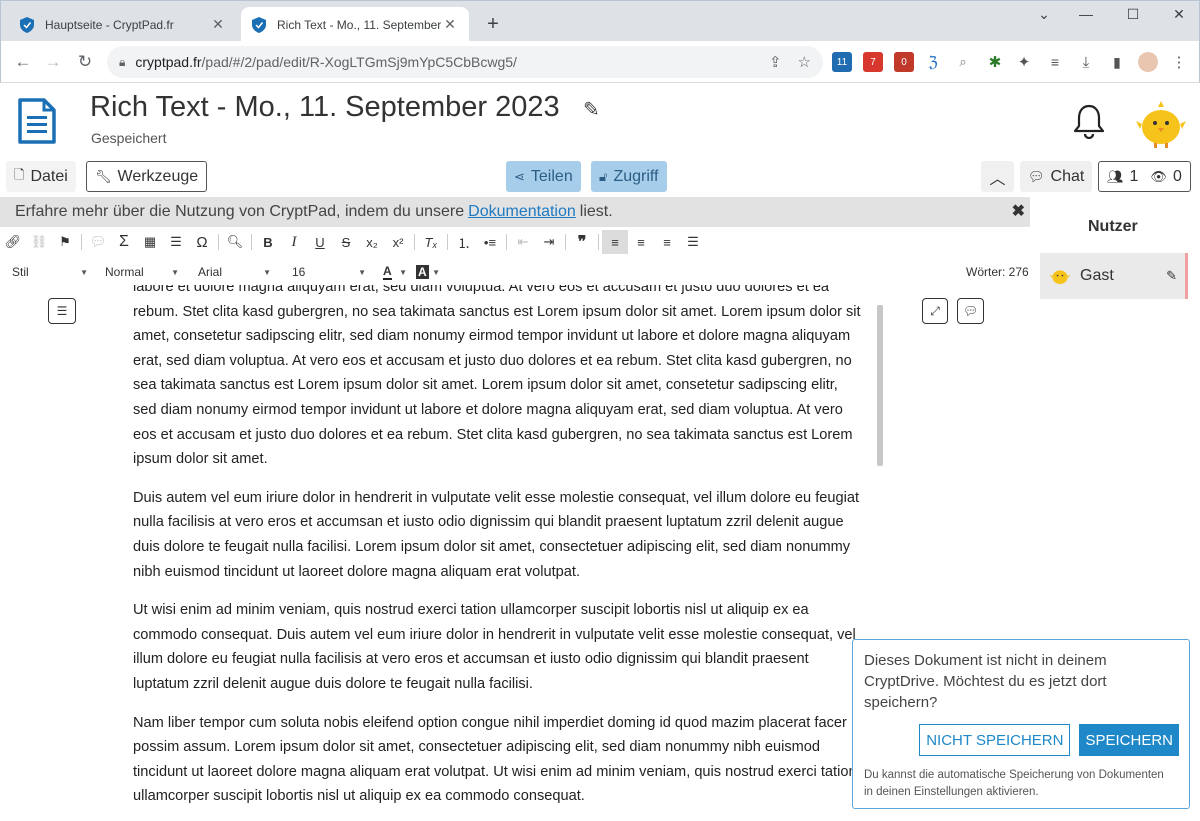 This screenshot has width=1200, height=821. Describe the element at coordinates (880, 385) in the screenshot. I see `editor-scrollbar` at that location.